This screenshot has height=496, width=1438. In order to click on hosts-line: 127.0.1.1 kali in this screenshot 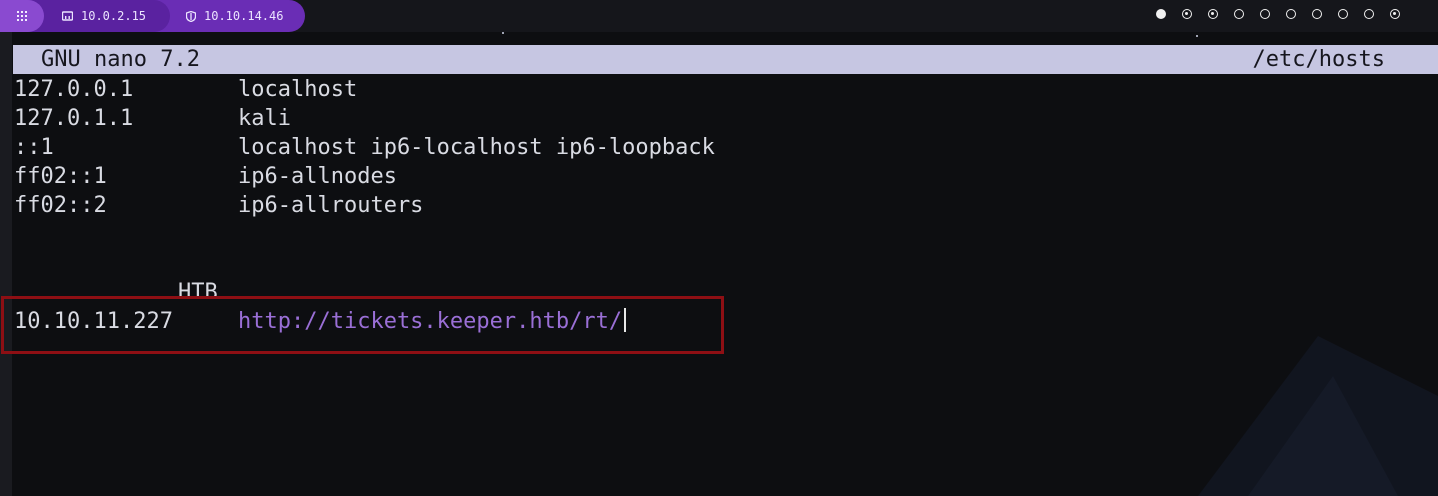, I will do `click(152, 118)`.